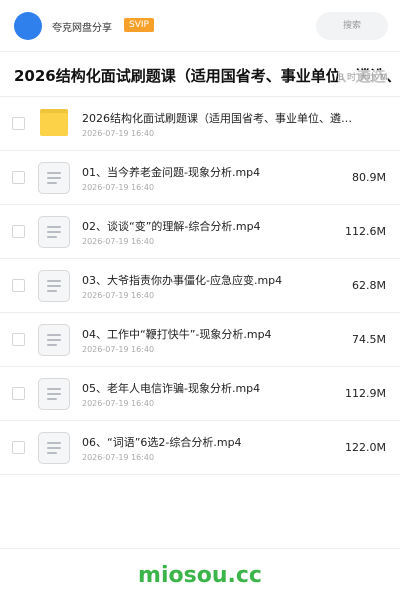  What do you see at coordinates (162, 442) in the screenshot?
I see `file-name: 06、“词语”6选2-综合分析.mp4` at bounding box center [162, 442].